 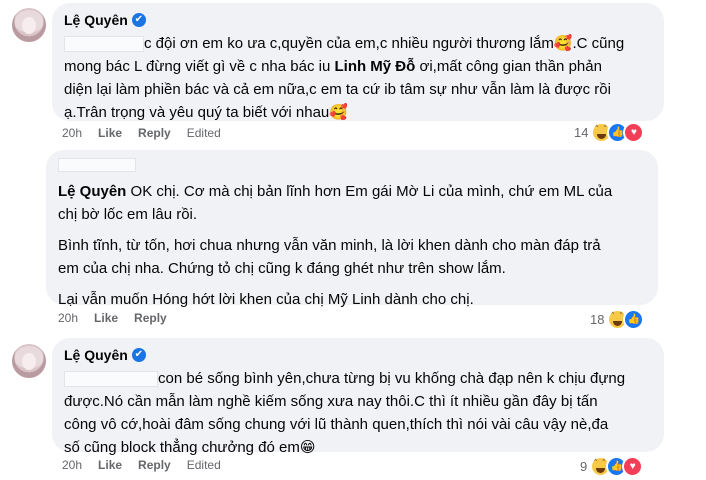 What do you see at coordinates (584, 466) in the screenshot?
I see `reaction-count: 9` at bounding box center [584, 466].